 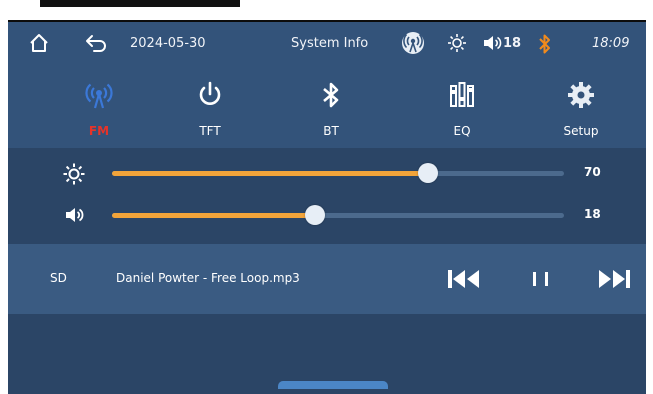 What do you see at coordinates (492, 45) in the screenshot?
I see `volume-status-icon` at bounding box center [492, 45].